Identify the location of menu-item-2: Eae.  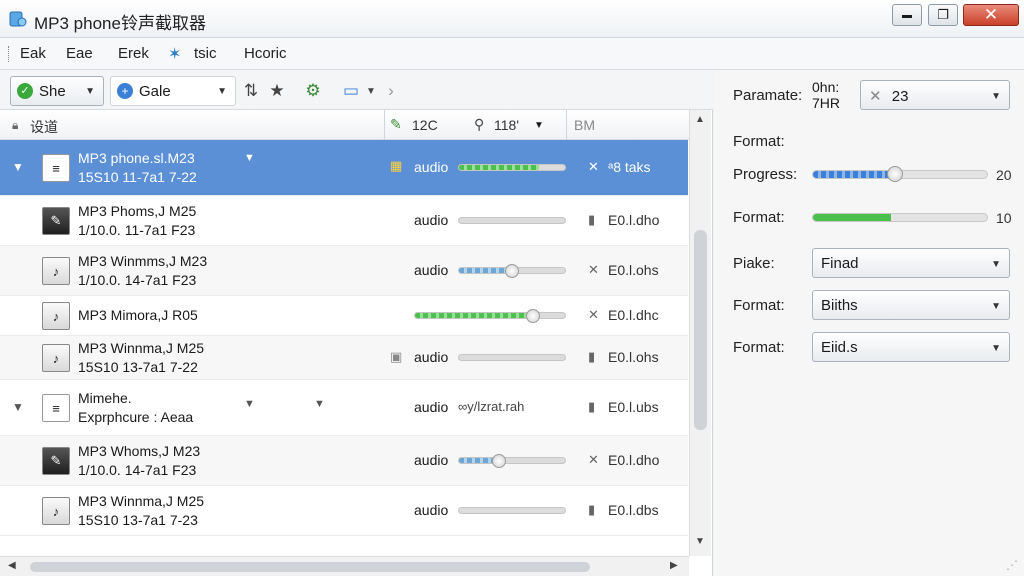
(79, 53).